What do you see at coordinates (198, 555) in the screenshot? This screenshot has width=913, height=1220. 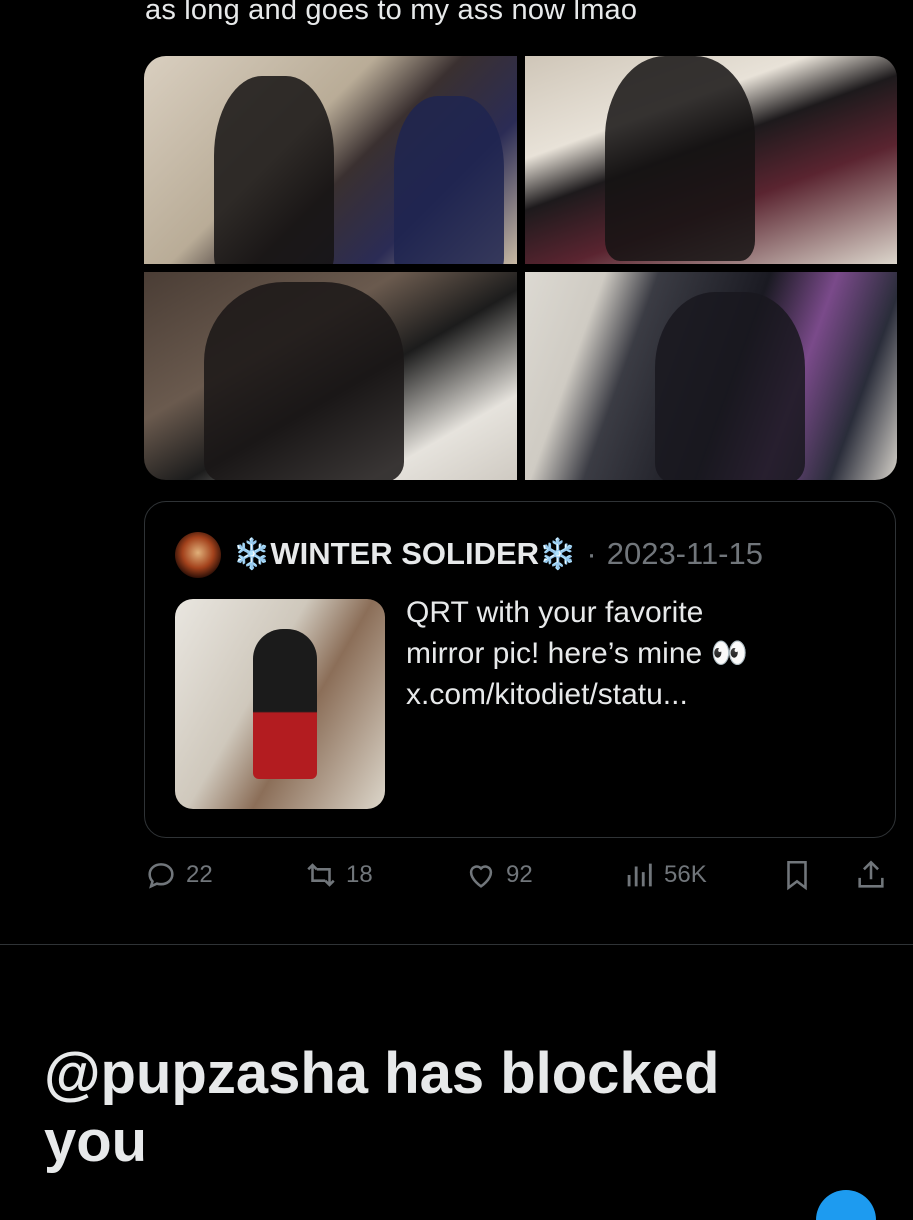 I see `quoted-user-avatar` at bounding box center [198, 555].